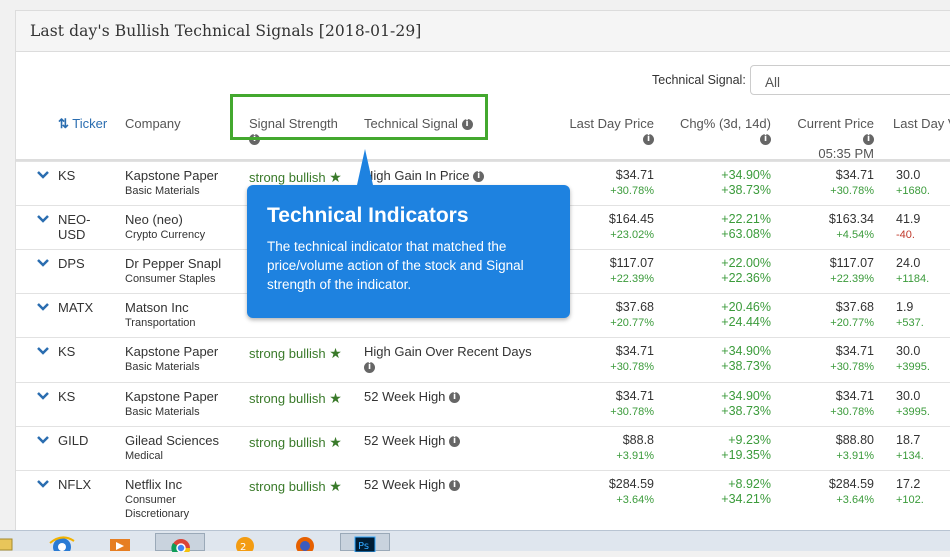  What do you see at coordinates (10, 542) in the screenshot?
I see `folder-icon` at bounding box center [10, 542].